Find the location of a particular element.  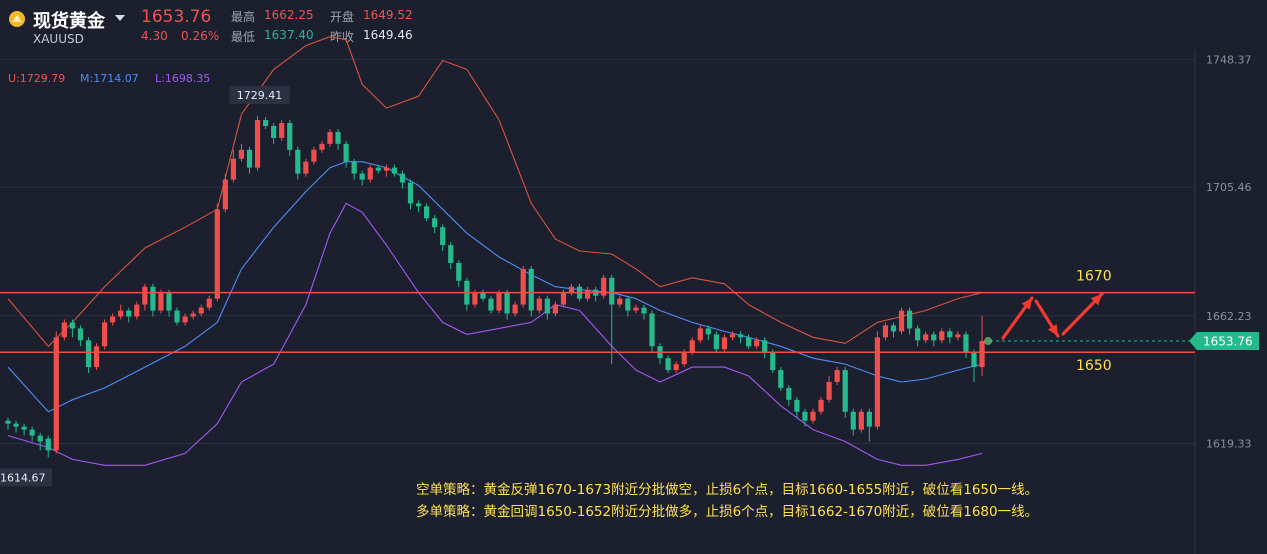

legend-lower-band: L:1698.35 is located at coordinates (183, 78).